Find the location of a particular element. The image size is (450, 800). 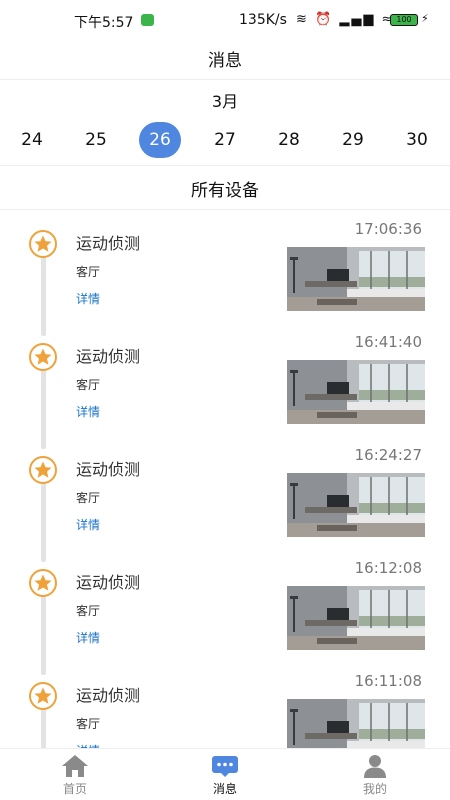

month-label: 3月 is located at coordinates (225, 100).